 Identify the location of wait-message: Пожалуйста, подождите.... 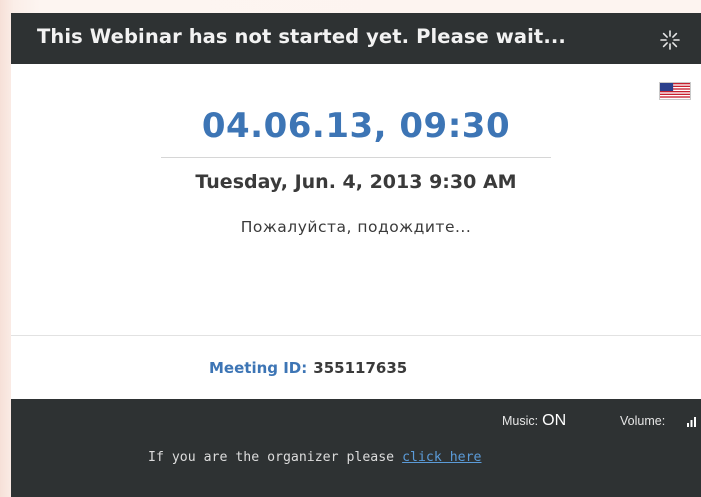
(356, 227).